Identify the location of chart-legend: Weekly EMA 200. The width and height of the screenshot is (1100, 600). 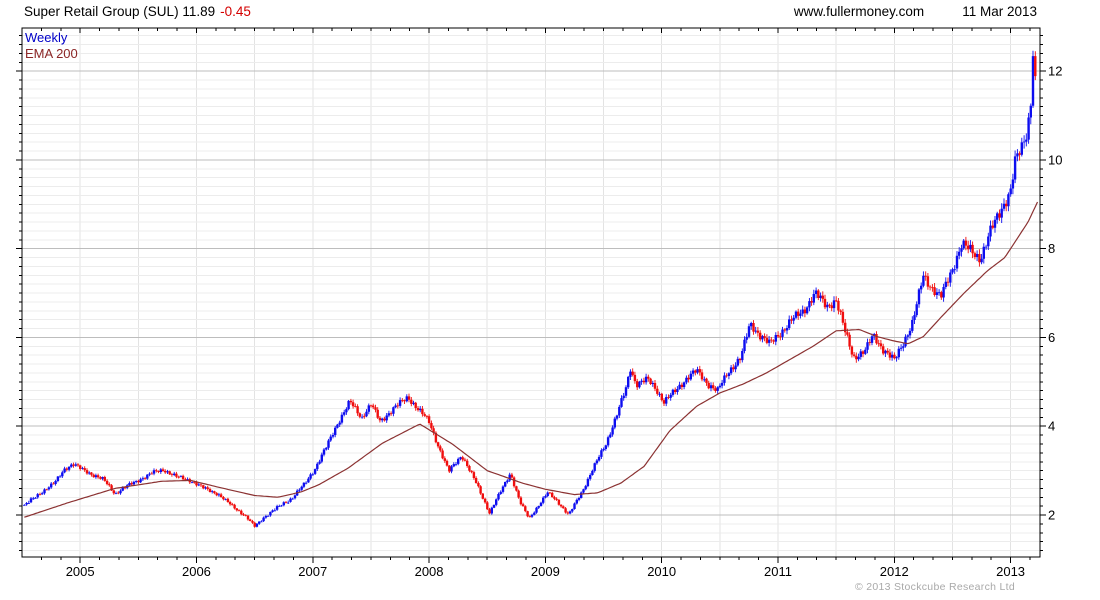
(51, 45).